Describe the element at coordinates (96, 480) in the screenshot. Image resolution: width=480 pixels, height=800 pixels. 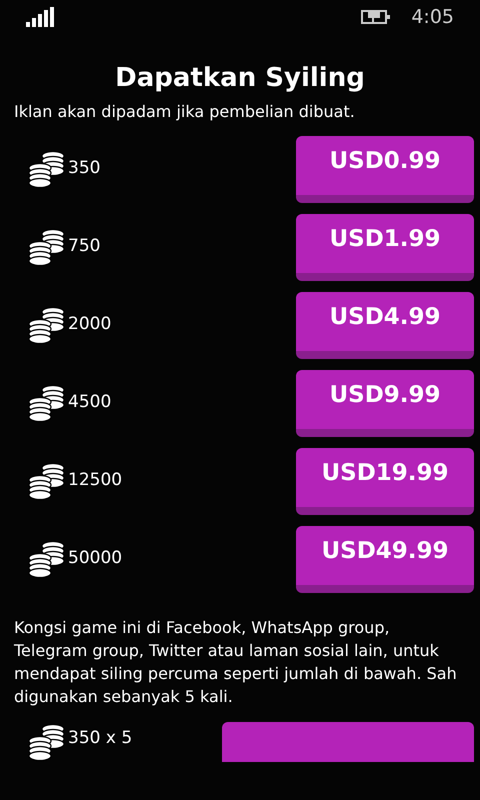
I see `coin-amount: 12500` at that location.